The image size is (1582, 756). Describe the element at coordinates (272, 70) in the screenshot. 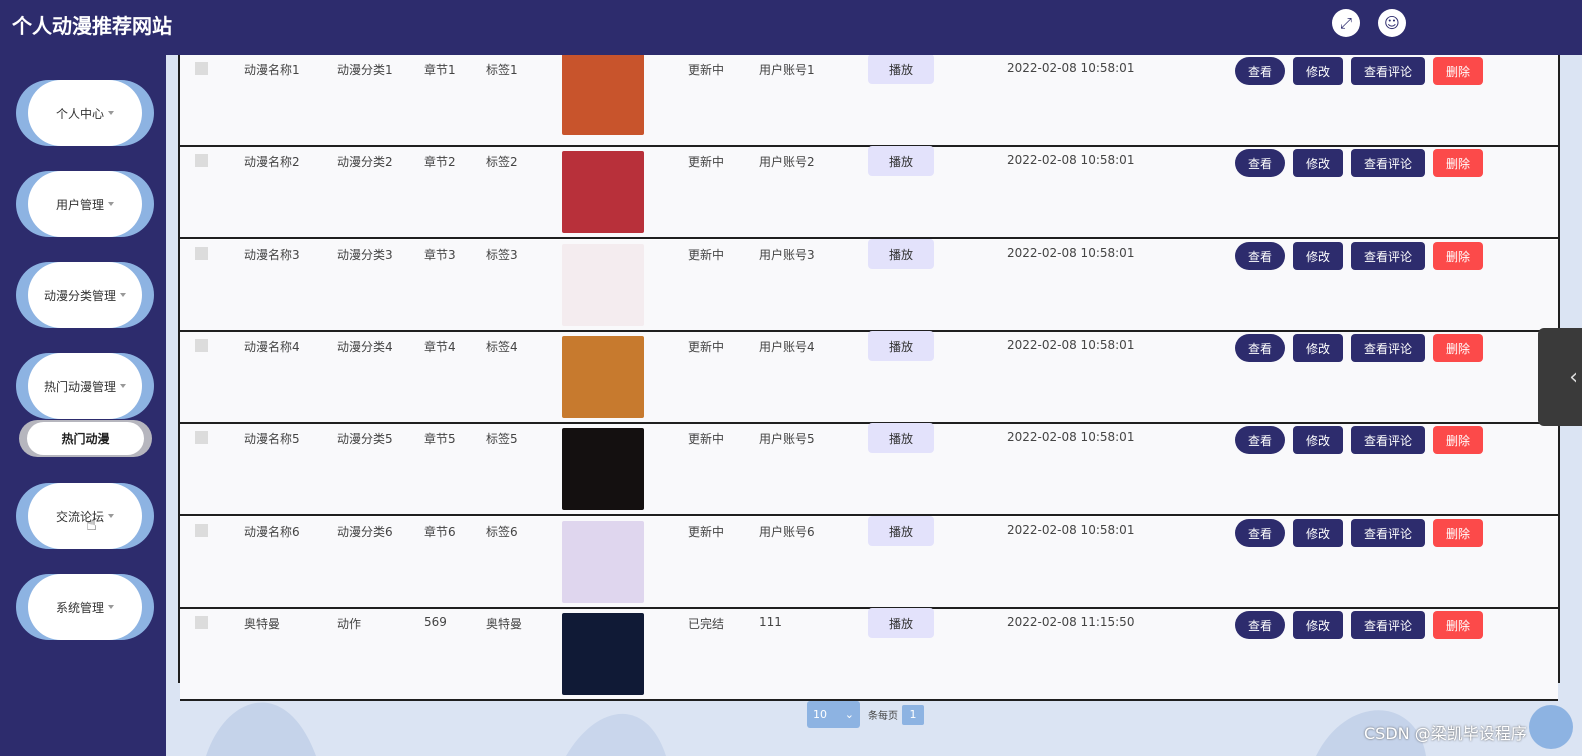

I see `name-cell: 动漫名称1` at that location.